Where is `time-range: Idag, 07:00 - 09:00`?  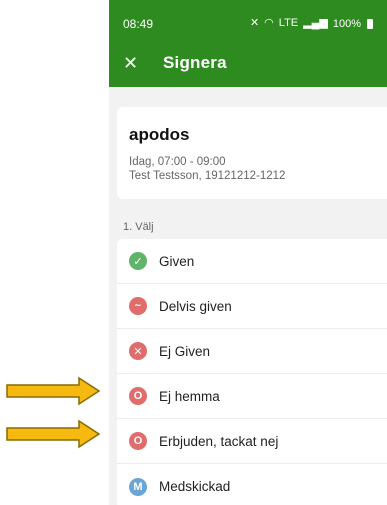
time-range: Idag, 07:00 - 09:00 is located at coordinates (177, 162).